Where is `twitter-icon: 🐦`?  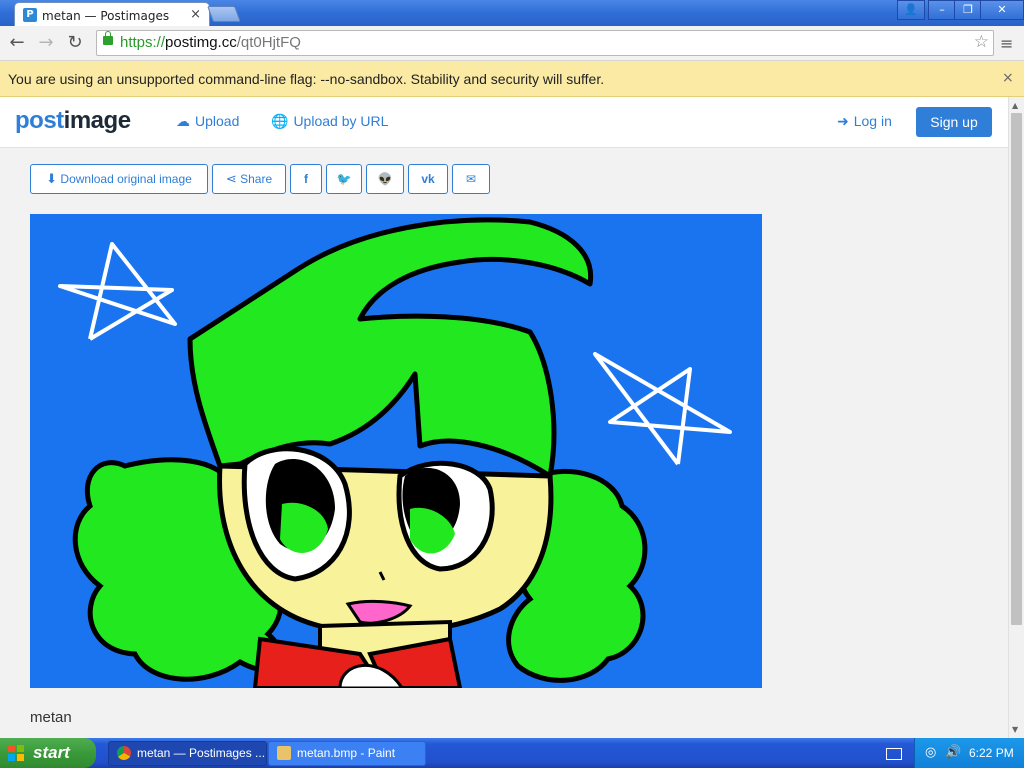
twitter-icon: 🐦 is located at coordinates (344, 179).